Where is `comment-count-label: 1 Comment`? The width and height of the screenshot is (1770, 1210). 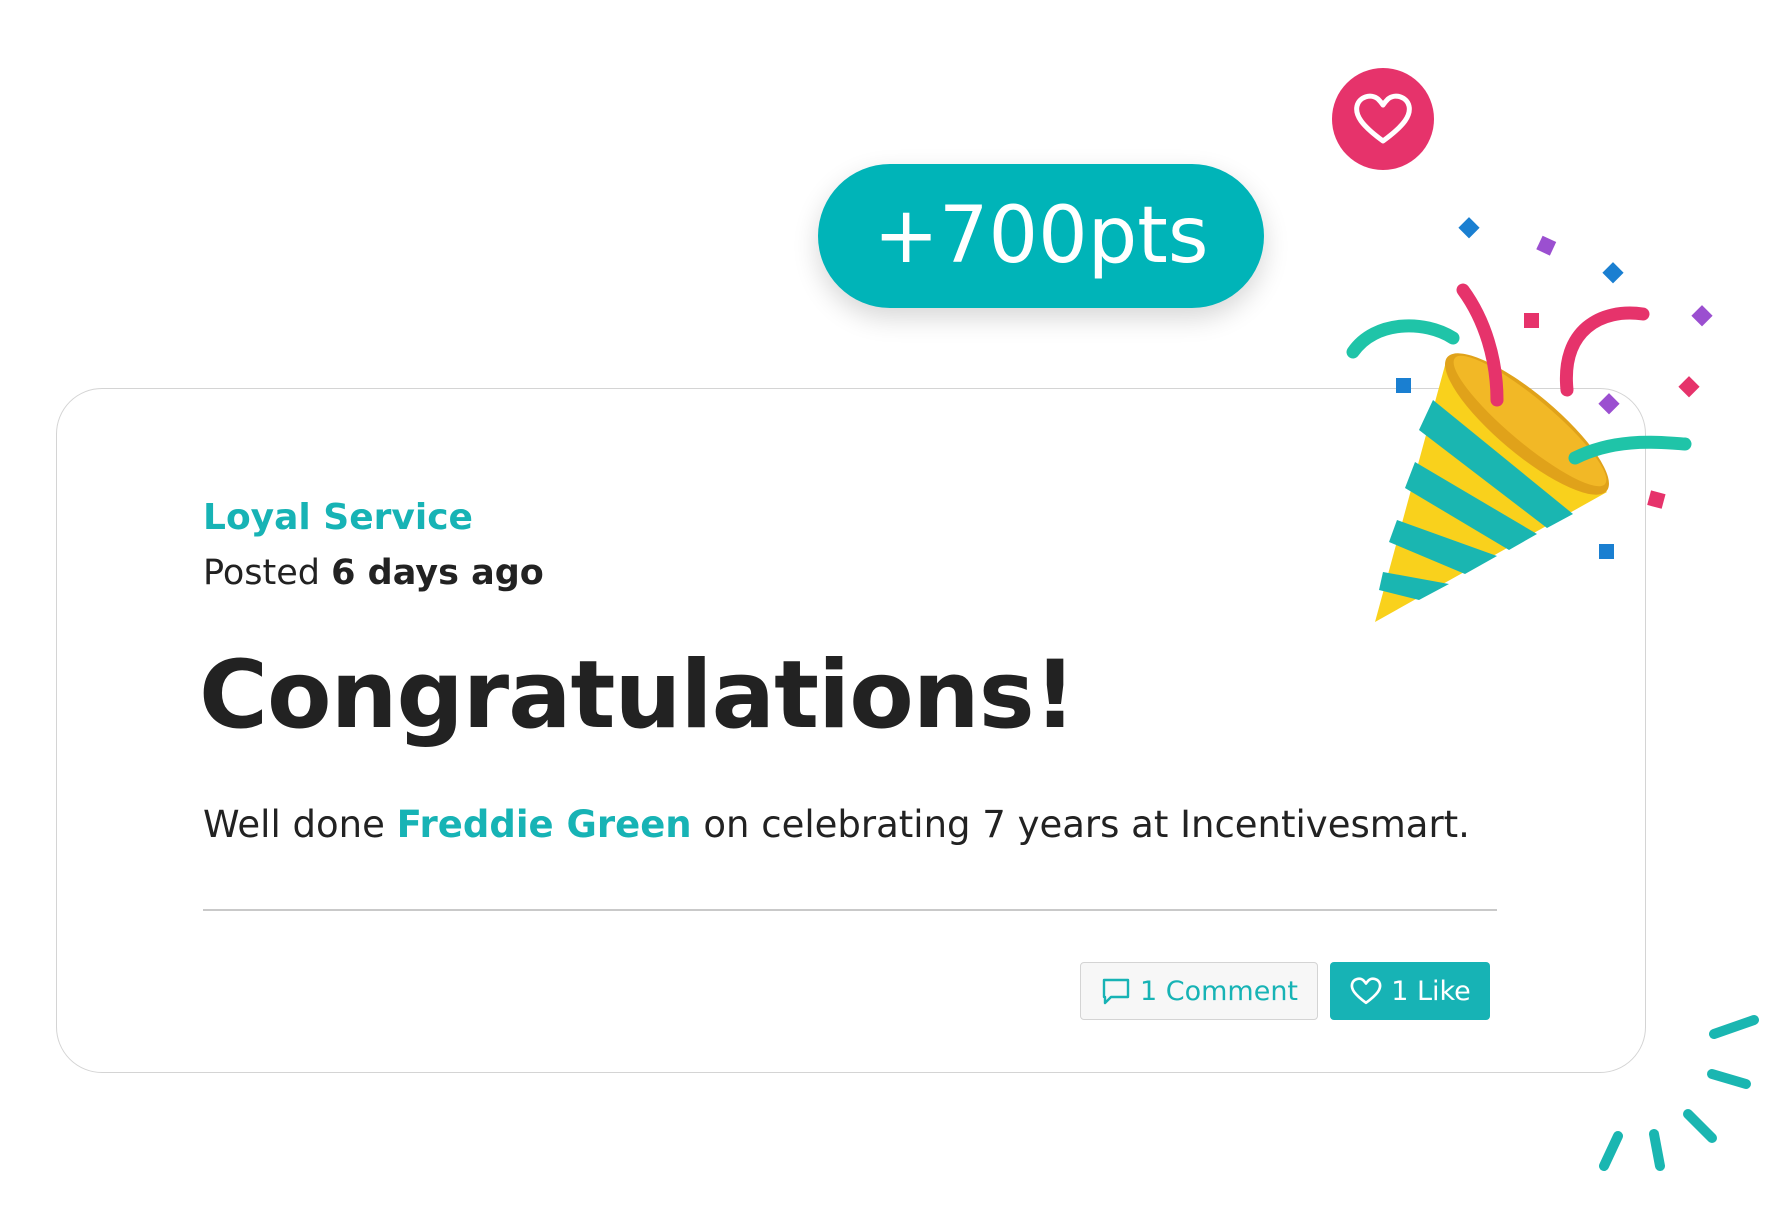 comment-count-label: 1 Comment is located at coordinates (1219, 991).